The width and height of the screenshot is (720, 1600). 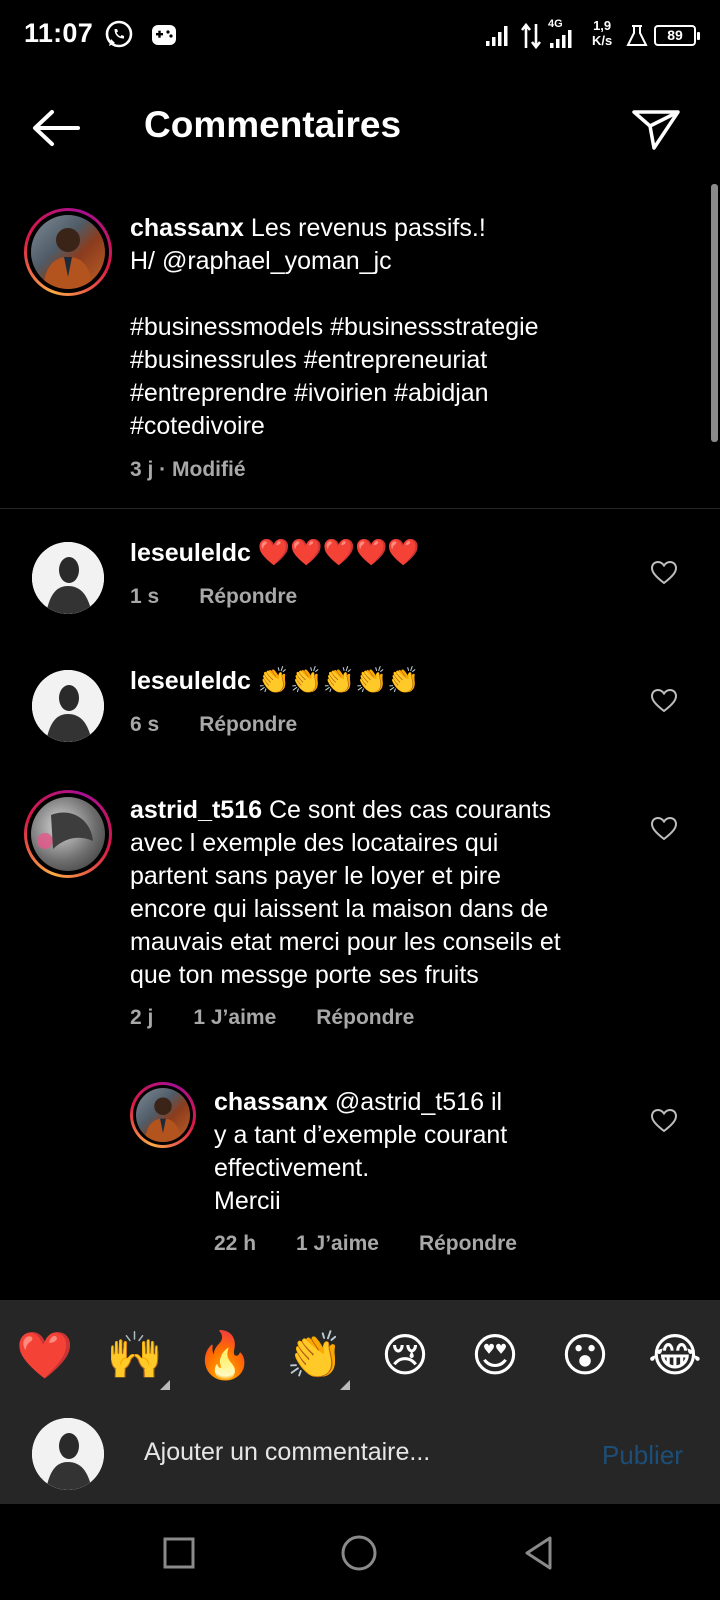 What do you see at coordinates (314, 843) in the screenshot?
I see `comment-3-line2: avec l exemple des locataires qui` at bounding box center [314, 843].